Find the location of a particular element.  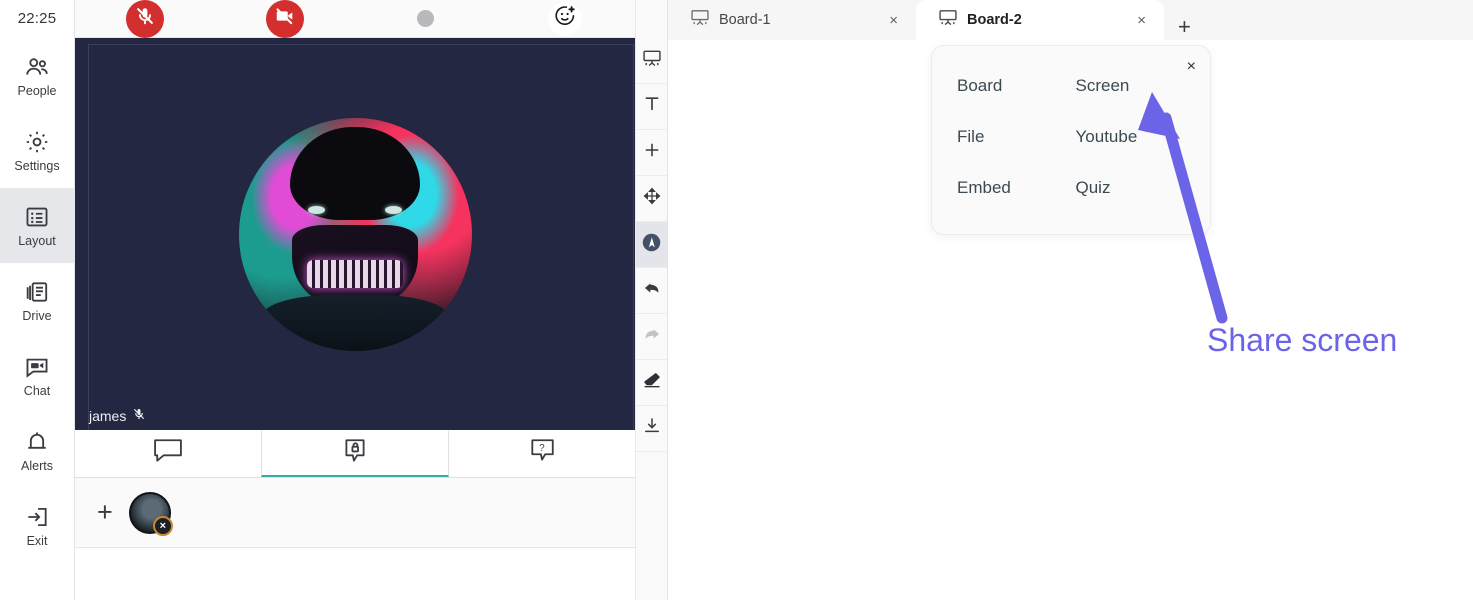

insert-options-grid: Board Screen File Youtube Embed Quiz is located at coordinates (1075, 137).